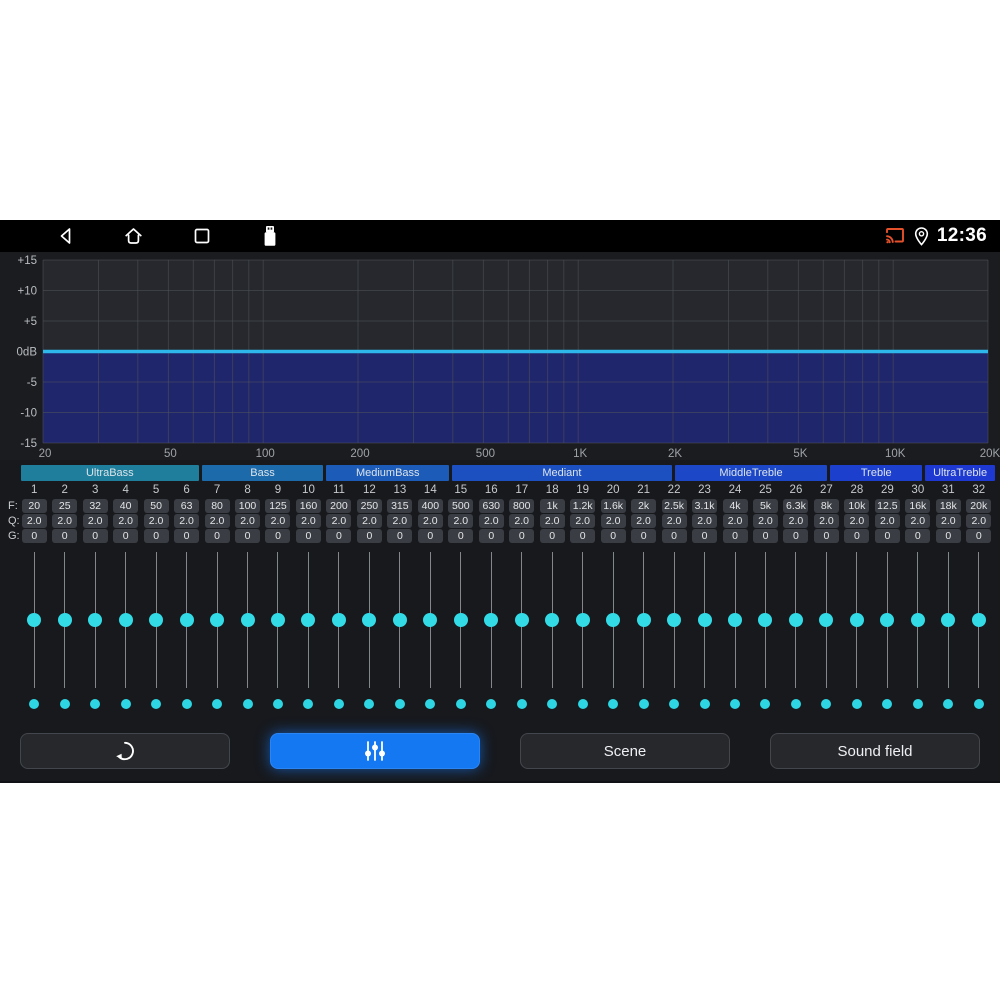  What do you see at coordinates (430, 506) in the screenshot?
I see `f-pill: 400` at bounding box center [430, 506].